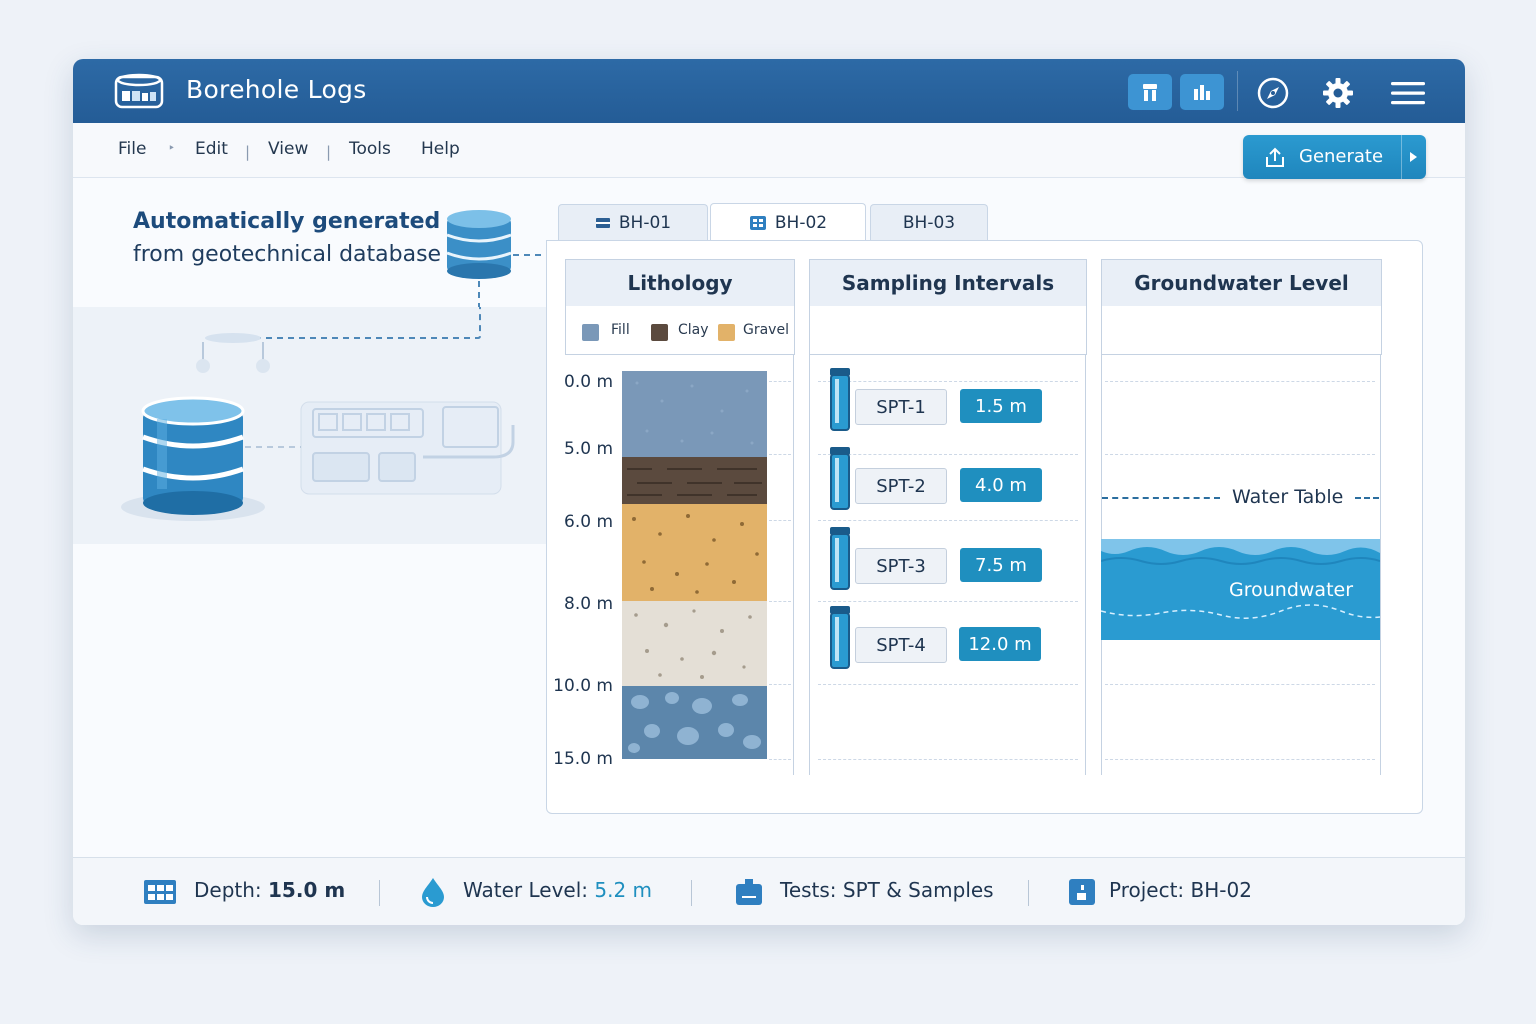 This screenshot has width=1536, height=1024. I want to click on settings-button, so click(1338, 93).